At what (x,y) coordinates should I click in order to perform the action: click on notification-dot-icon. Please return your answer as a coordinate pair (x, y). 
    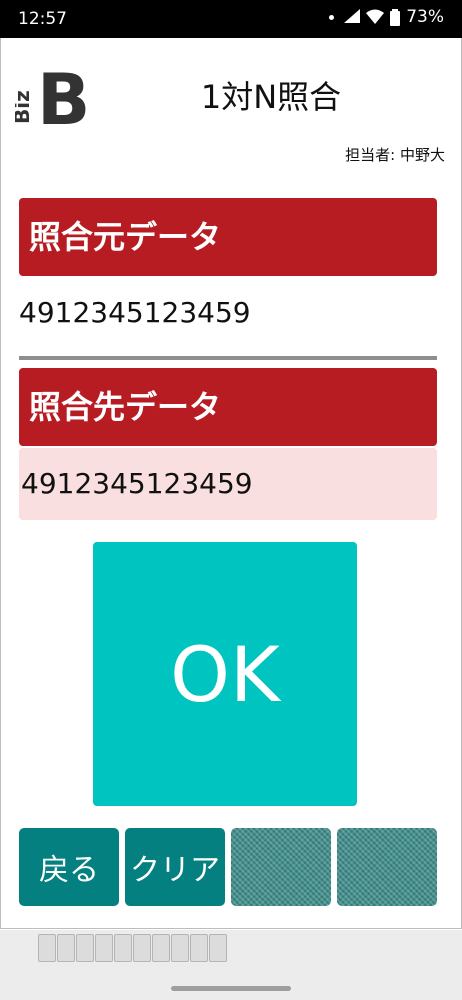
    Looking at the image, I should click on (332, 17).